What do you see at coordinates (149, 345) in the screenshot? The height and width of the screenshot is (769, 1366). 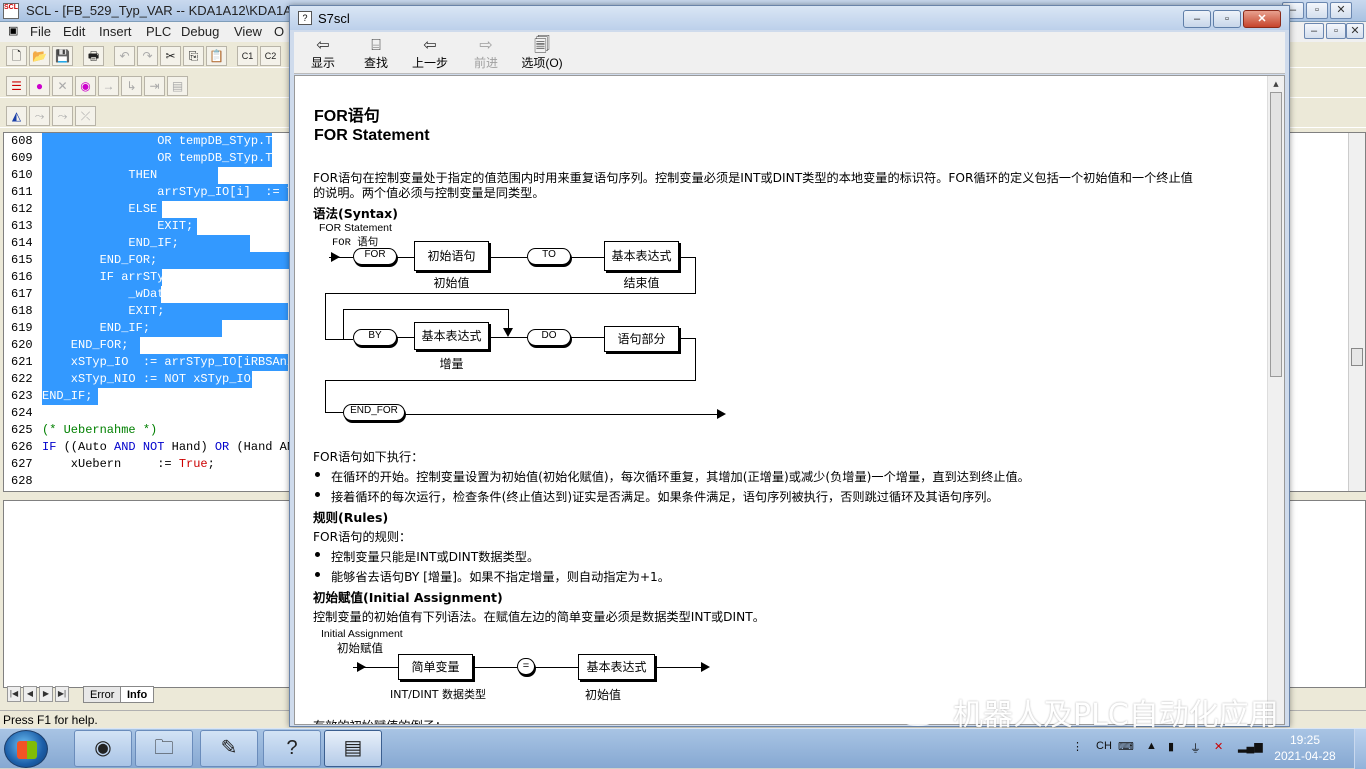 I see `code-line: 620 END_FOR;` at bounding box center [149, 345].